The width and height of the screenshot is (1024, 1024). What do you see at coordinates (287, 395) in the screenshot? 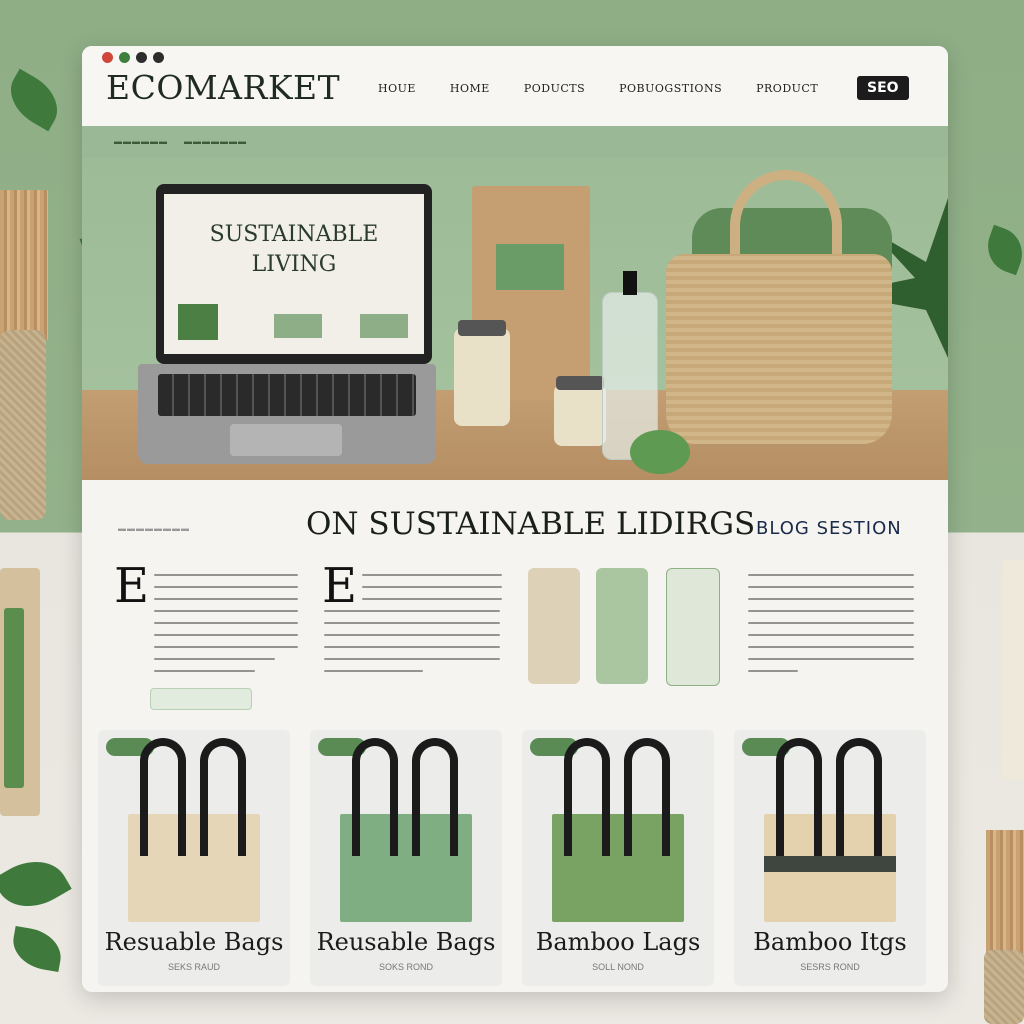
I see `keyboard-keys` at bounding box center [287, 395].